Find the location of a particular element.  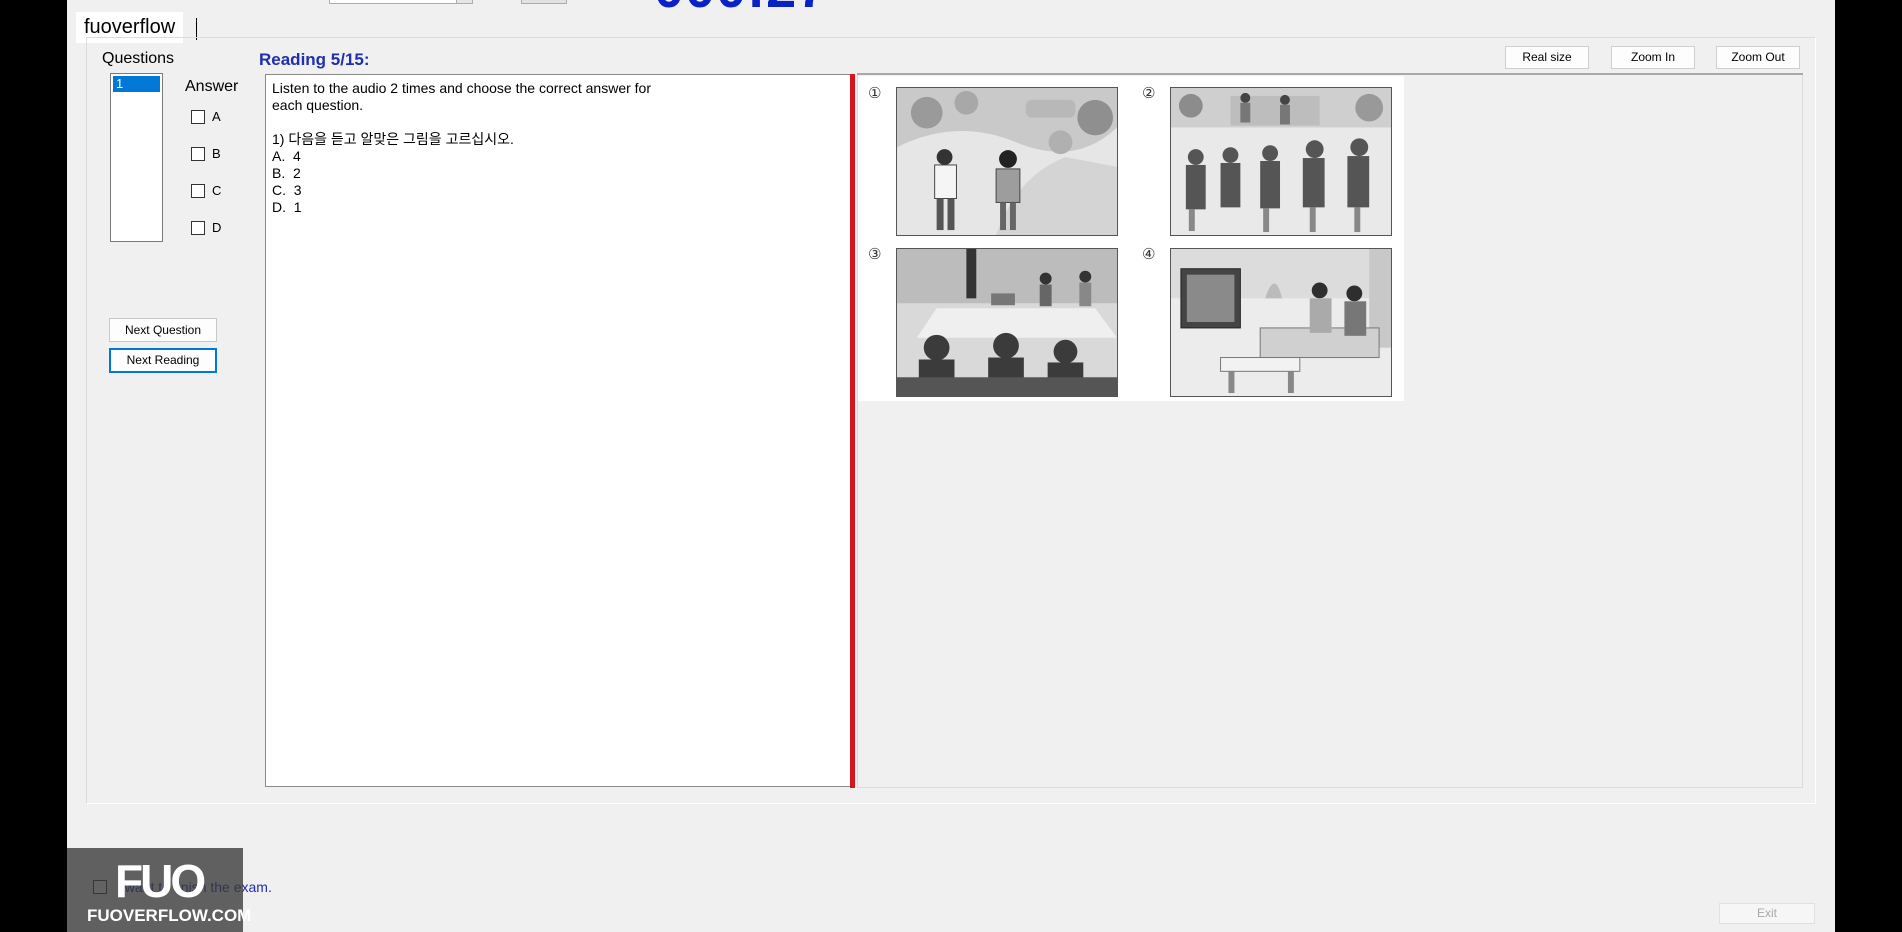

question-list-item: 1 is located at coordinates (136, 84).